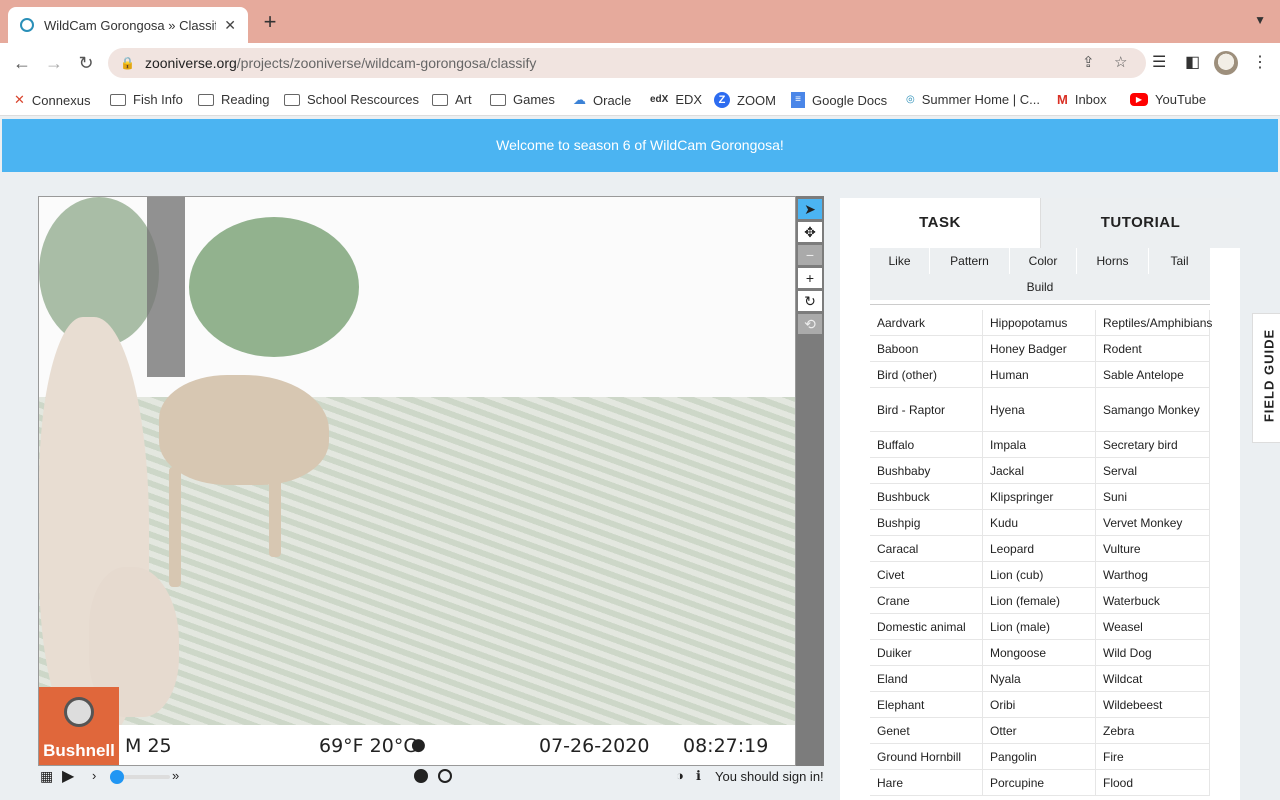  I want to click on species-option: Pangolin, so click(1039, 757).